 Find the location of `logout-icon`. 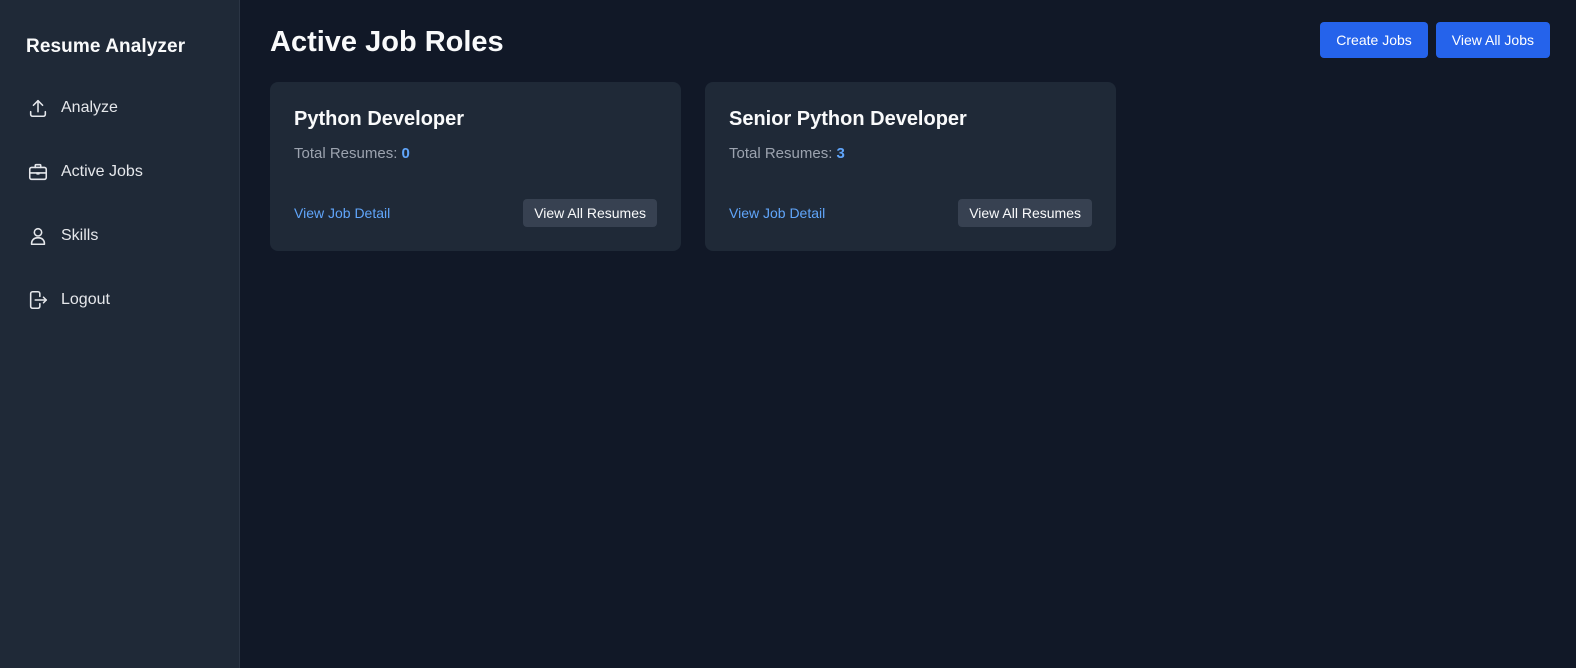

logout-icon is located at coordinates (38, 300).